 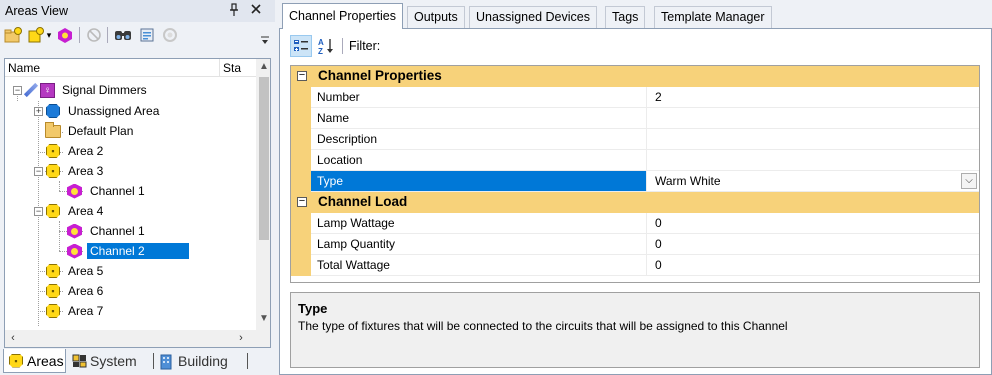 I want to click on scroll-down-icon: ▼, so click(x=263, y=319).